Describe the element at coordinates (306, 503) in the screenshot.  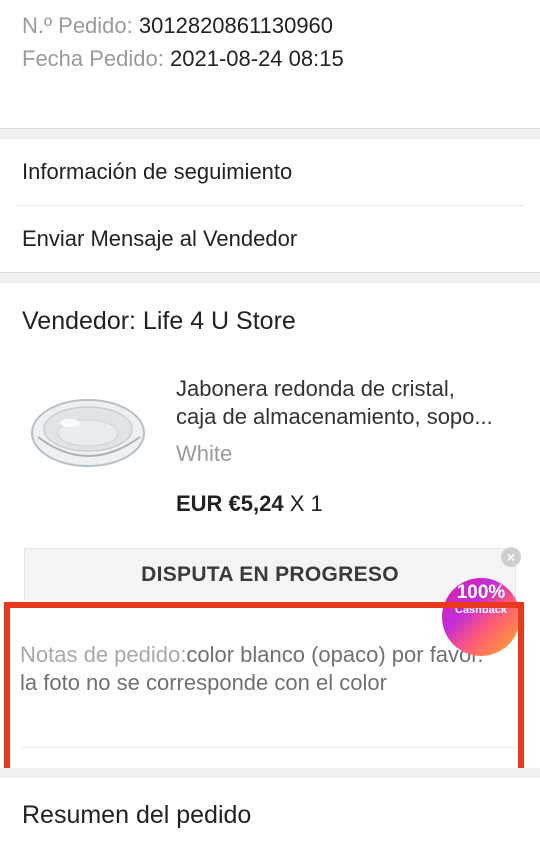
I see `product-quantity: X 1` at that location.